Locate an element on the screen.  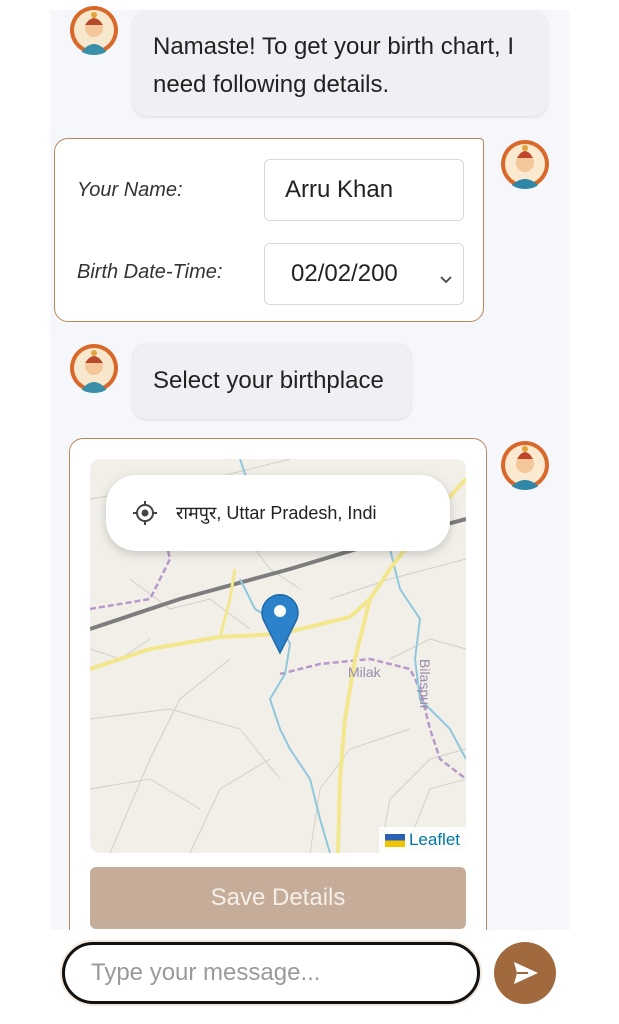
bot-message-birthplace: Select your birthplace is located at coordinates (272, 381).